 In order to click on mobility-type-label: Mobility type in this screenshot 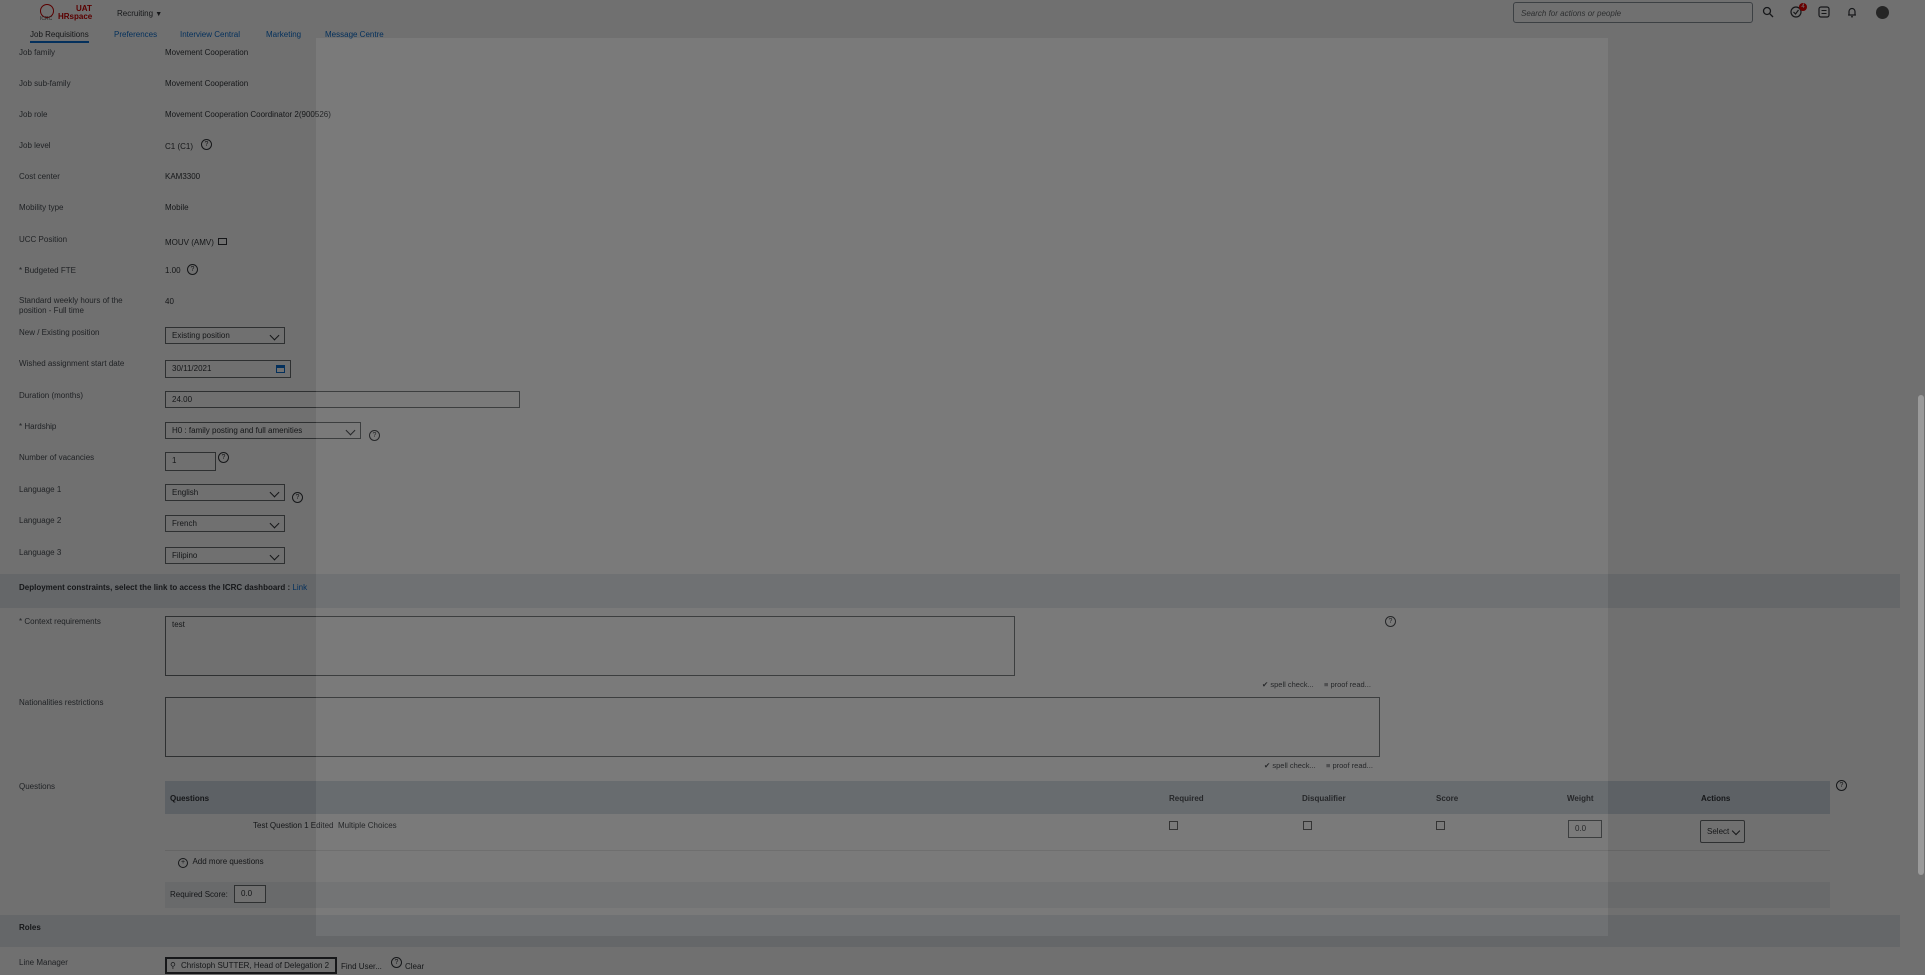, I will do `click(41, 207)`.